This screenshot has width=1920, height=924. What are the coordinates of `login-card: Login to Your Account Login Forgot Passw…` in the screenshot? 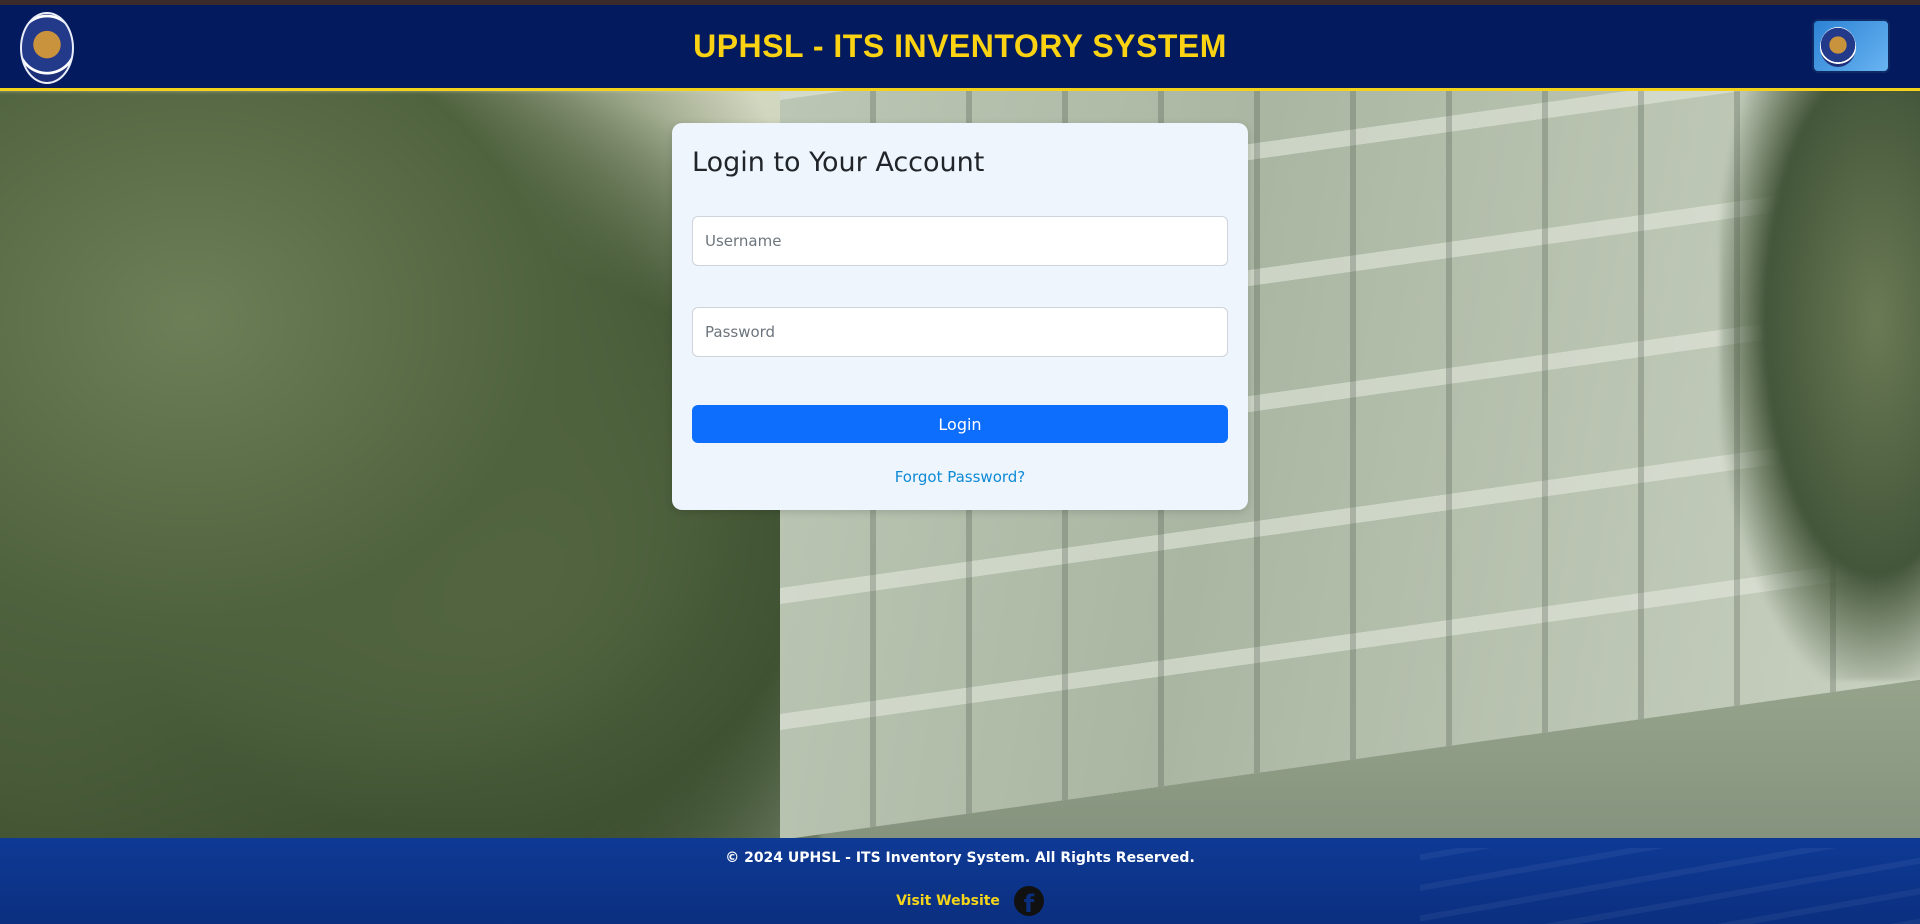 It's located at (960, 316).